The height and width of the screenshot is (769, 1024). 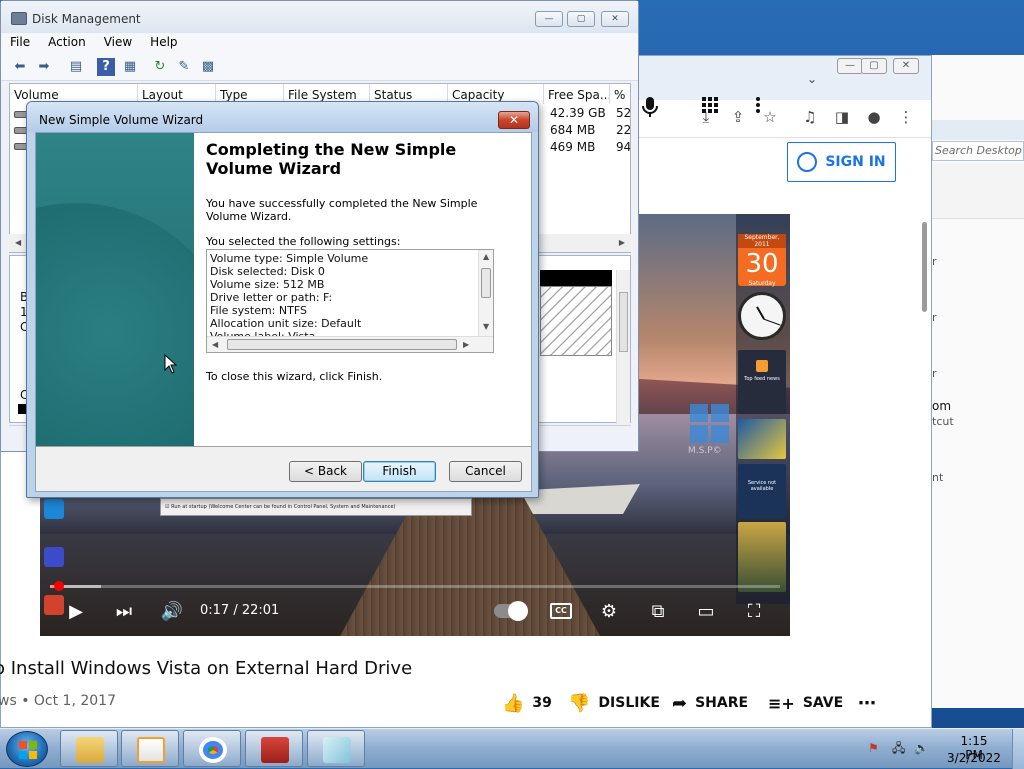 I want to click on fullscreen-icon: ⛶, so click(x=754, y=612).